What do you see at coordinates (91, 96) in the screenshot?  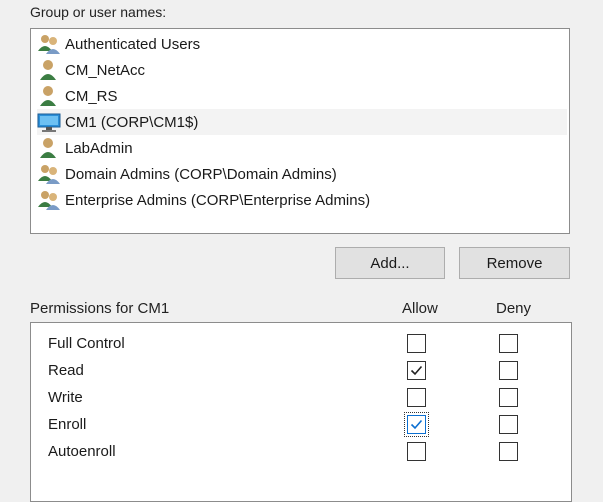 I see `user-list-item-label: CM_RS` at bounding box center [91, 96].